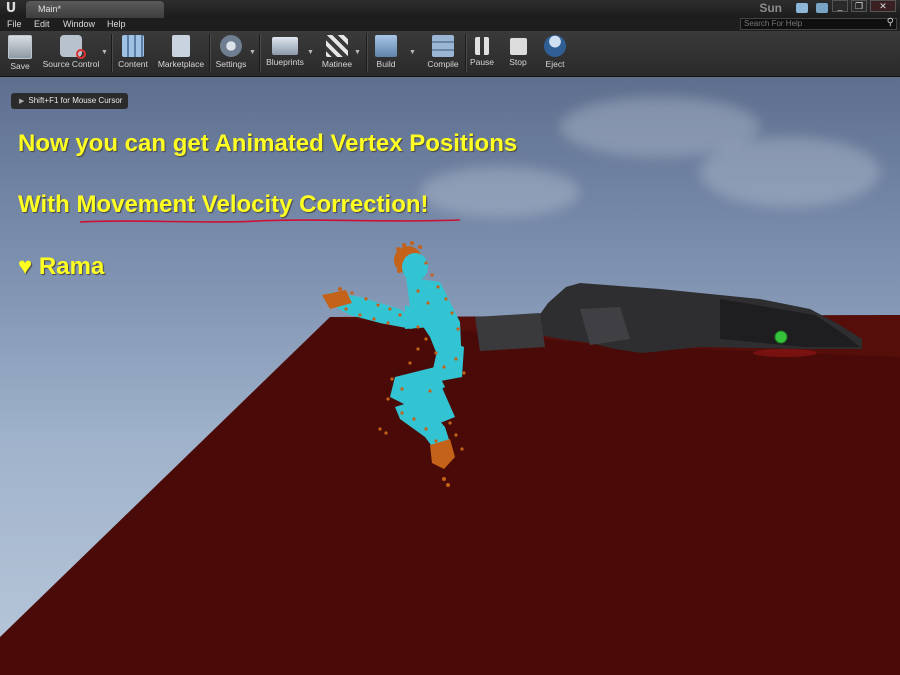  I want to click on settings-label: Settings, so click(231, 64).